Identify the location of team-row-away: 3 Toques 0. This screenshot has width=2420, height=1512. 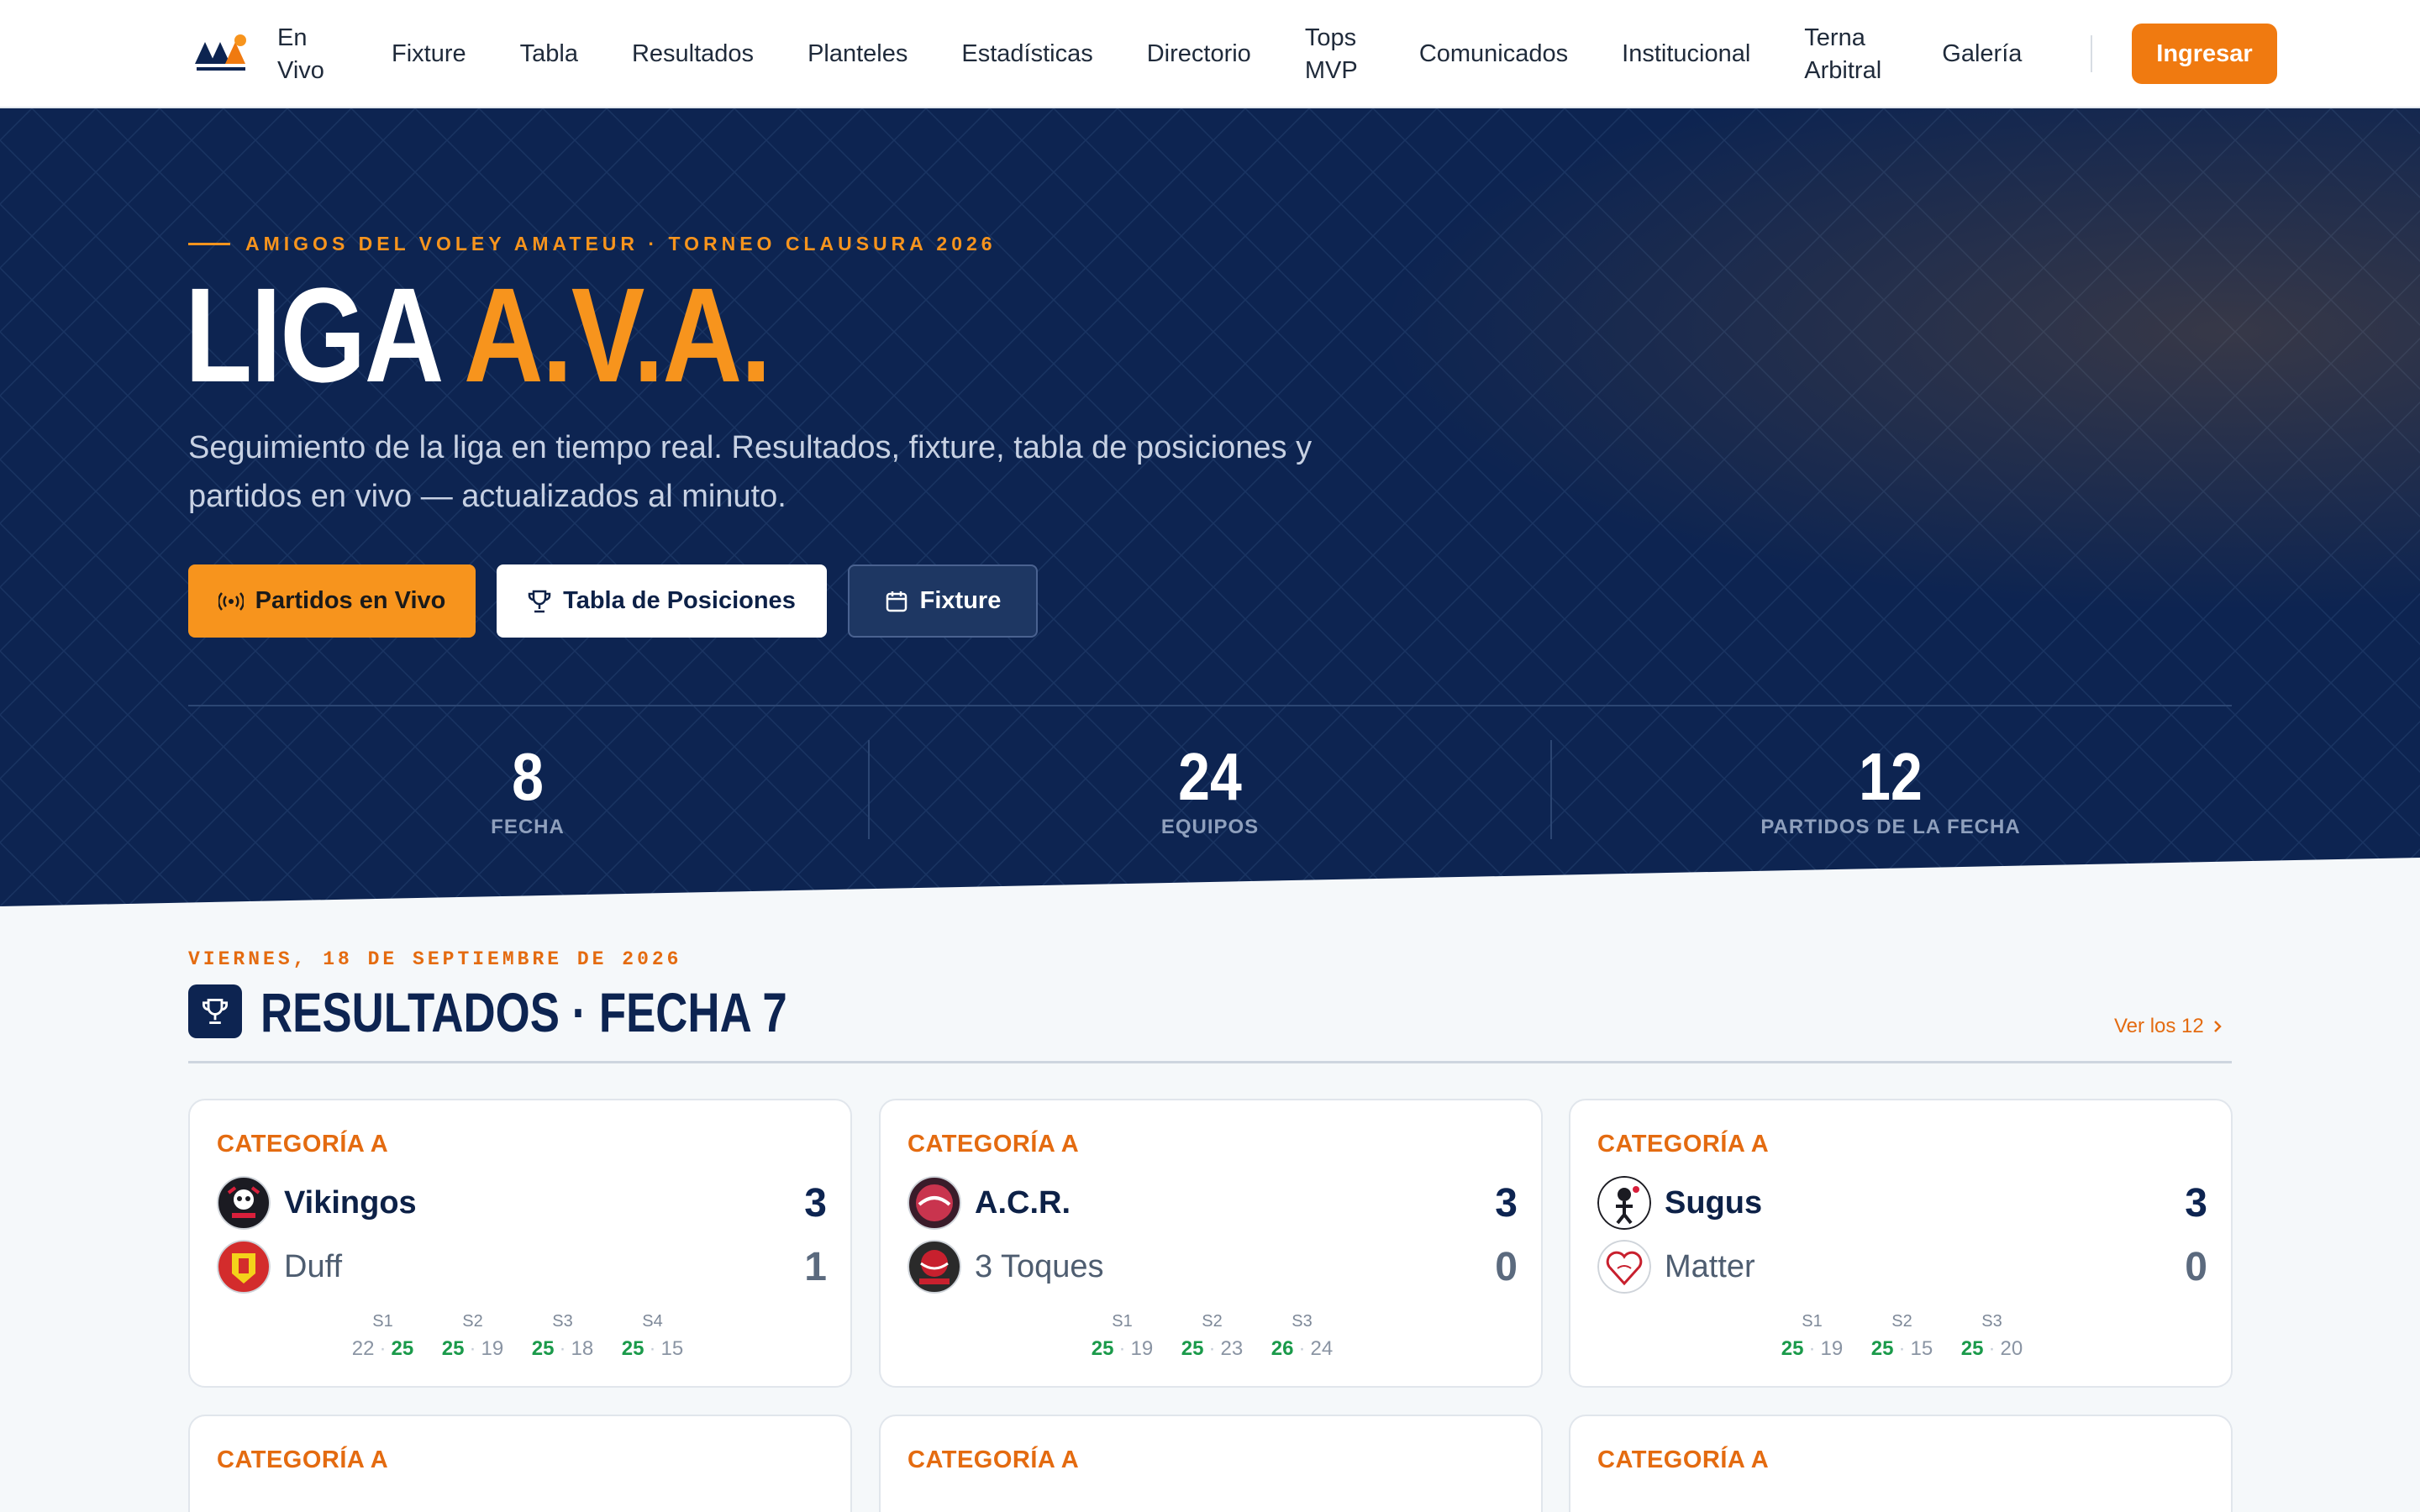
(1213, 1267).